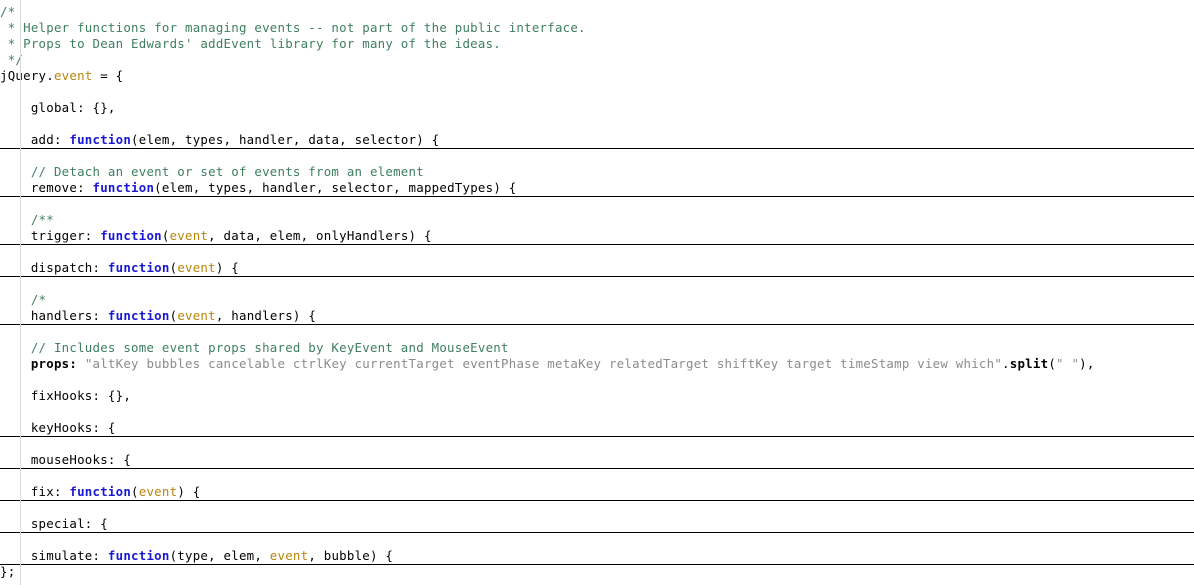  I want to click on code-token-plain: jQuery., so click(27, 75).